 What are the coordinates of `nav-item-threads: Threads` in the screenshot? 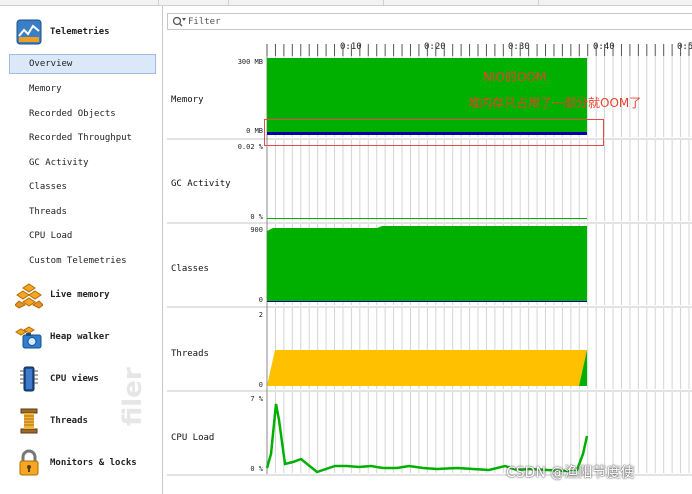 It's located at (82, 212).